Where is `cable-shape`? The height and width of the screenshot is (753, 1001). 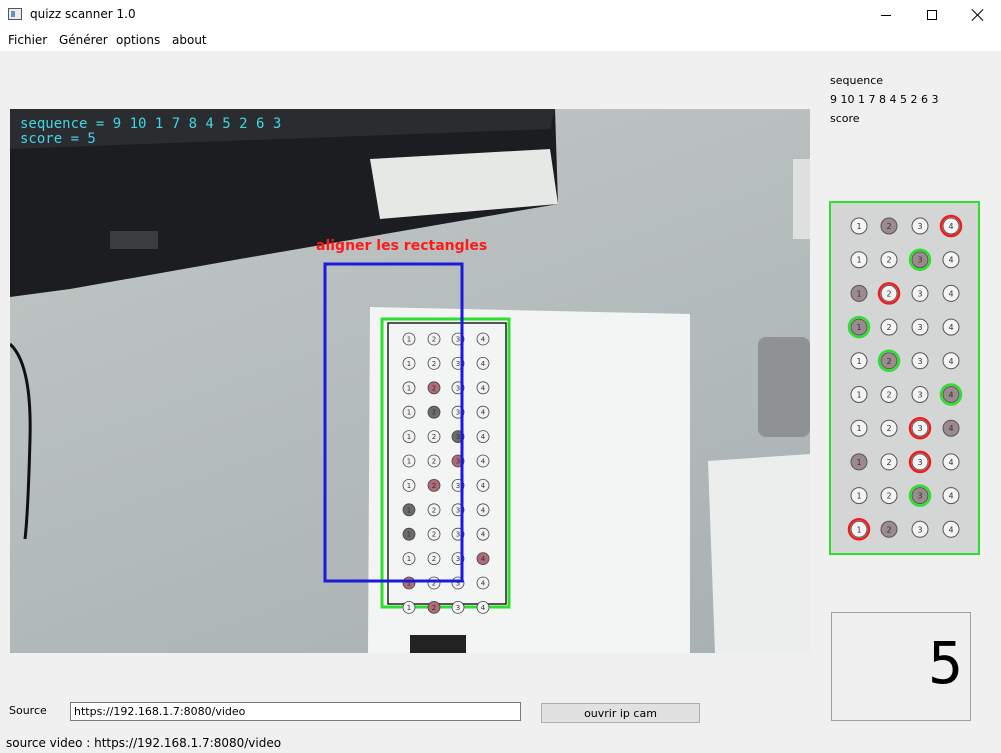 cable-shape is located at coordinates (21, 441).